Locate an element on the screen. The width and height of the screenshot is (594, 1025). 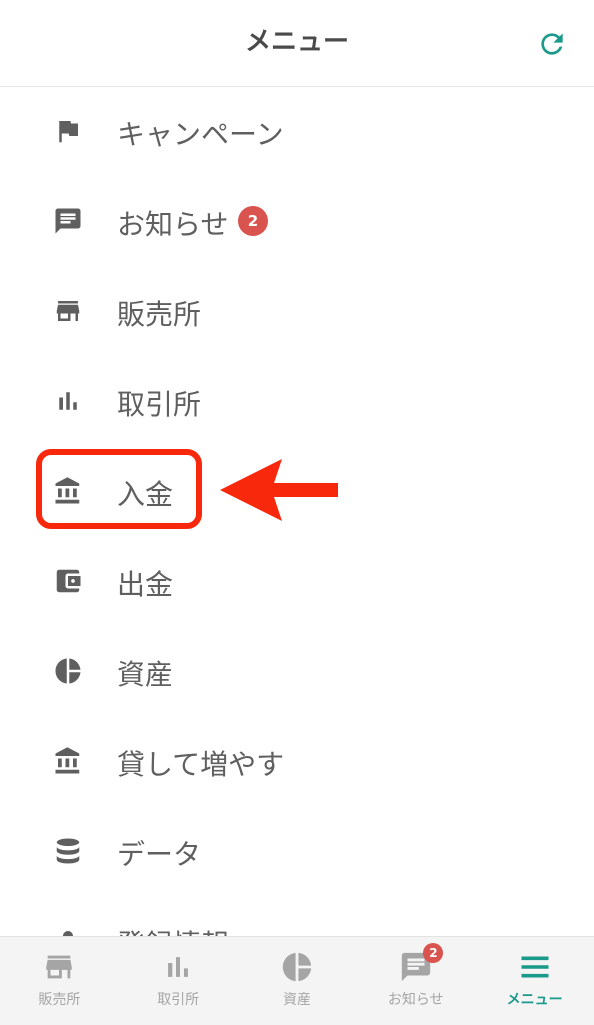
menu-item-store: 販売所 is located at coordinates (297, 311).